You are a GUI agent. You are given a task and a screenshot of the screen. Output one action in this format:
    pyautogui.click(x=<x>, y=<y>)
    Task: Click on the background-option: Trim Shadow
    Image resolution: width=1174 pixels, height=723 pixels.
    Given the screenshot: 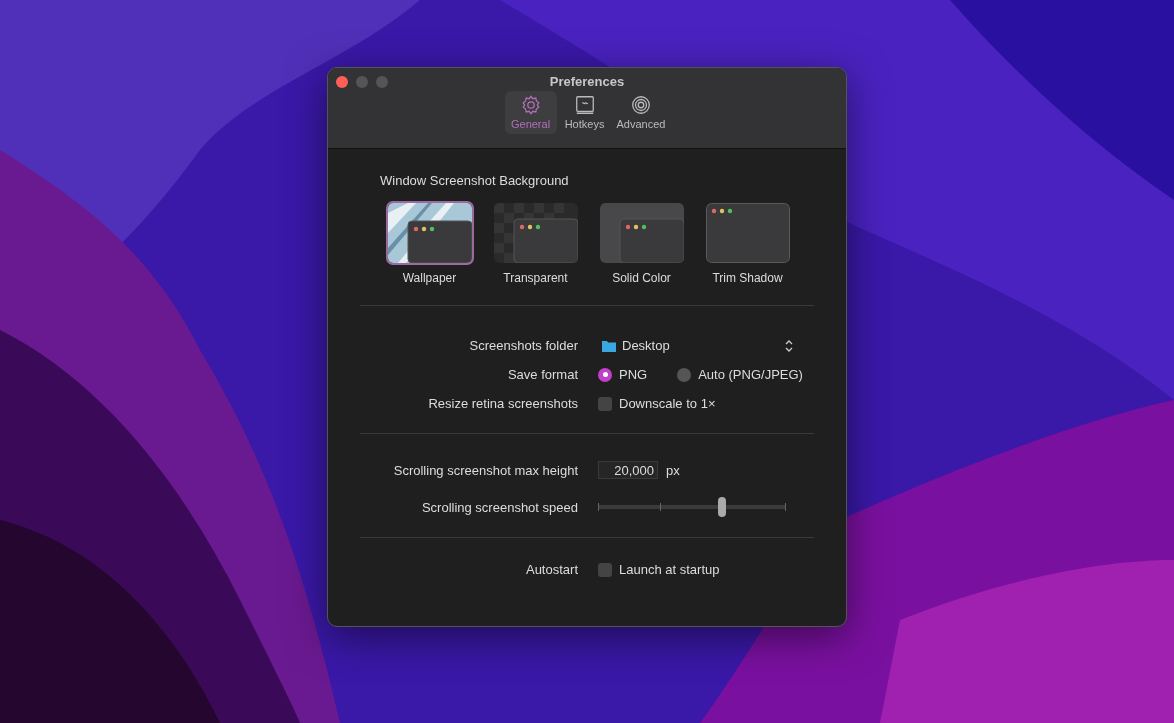 What is the action you would take?
    pyautogui.click(x=747, y=244)
    